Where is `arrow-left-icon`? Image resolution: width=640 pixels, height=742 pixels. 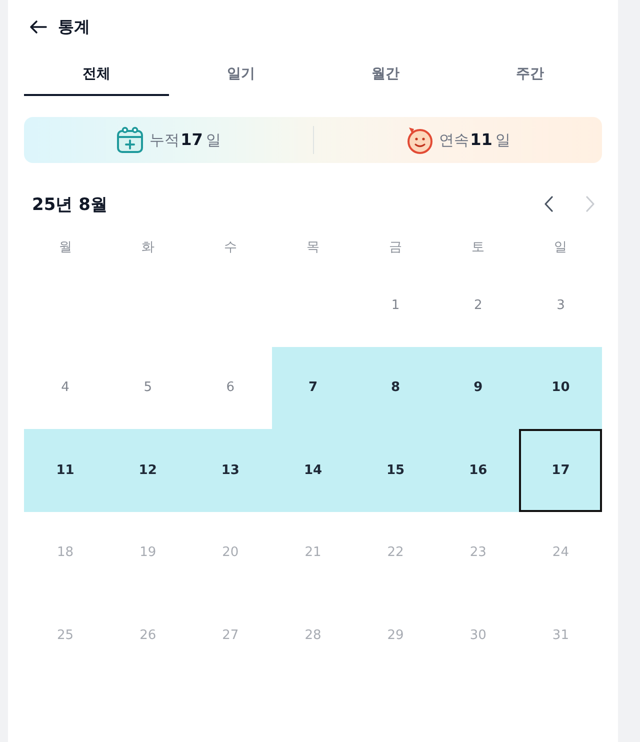
arrow-left-icon is located at coordinates (38, 27).